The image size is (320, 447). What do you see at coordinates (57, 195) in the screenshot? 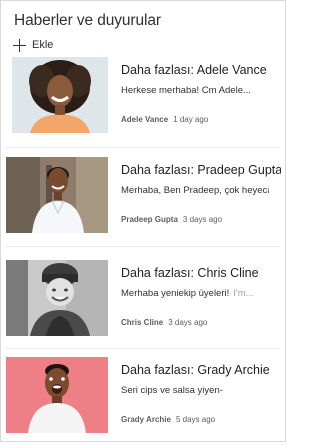
I see `news-thumbnail-man-in-shirt-portrait` at bounding box center [57, 195].